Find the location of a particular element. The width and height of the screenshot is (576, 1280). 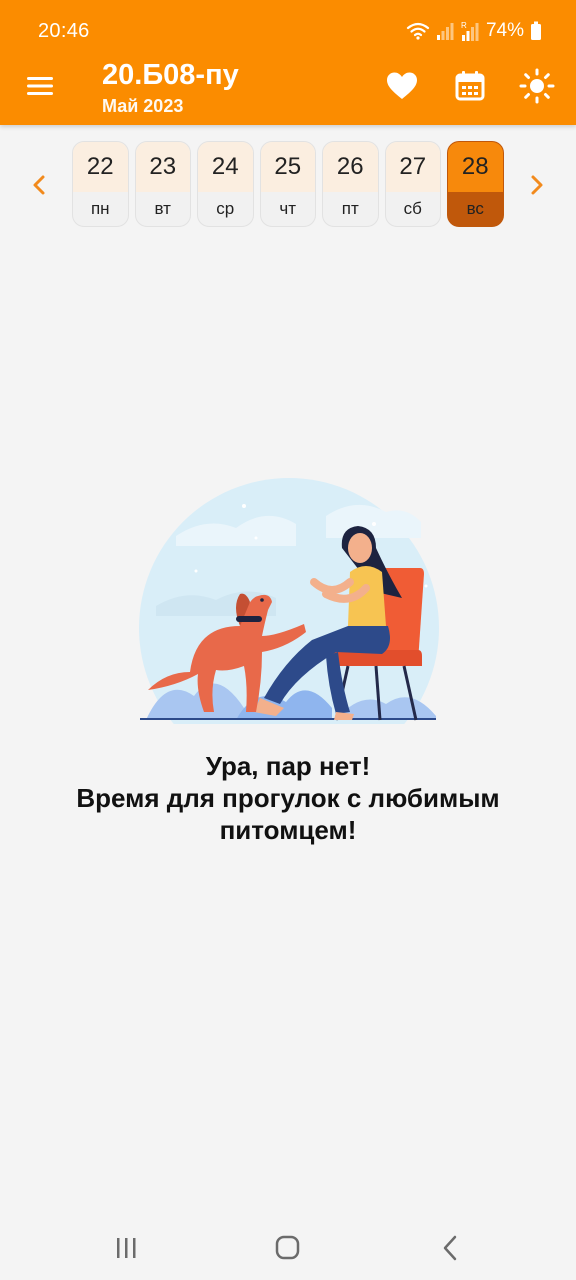

day-number: 26 is located at coordinates (350, 167).